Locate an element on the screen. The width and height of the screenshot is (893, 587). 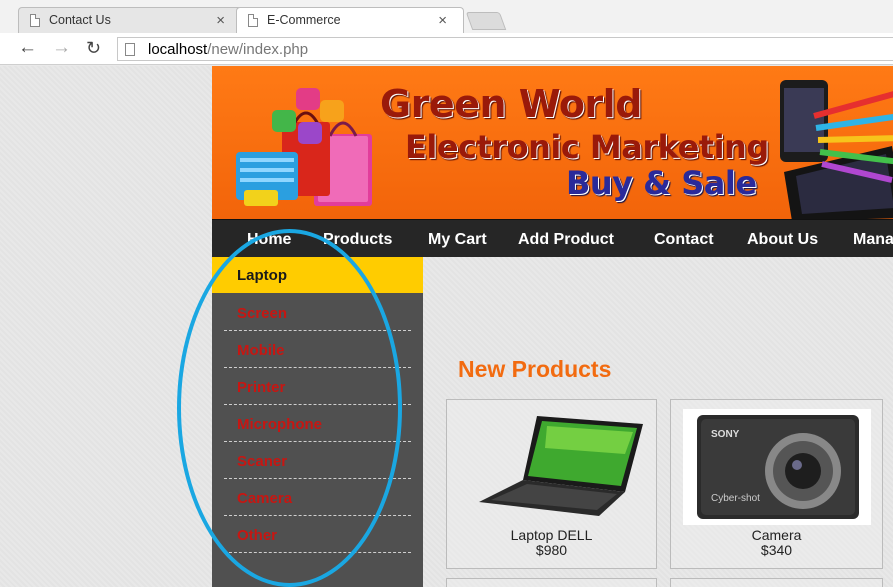
category-screen: Screen is located at coordinates (317, 312).